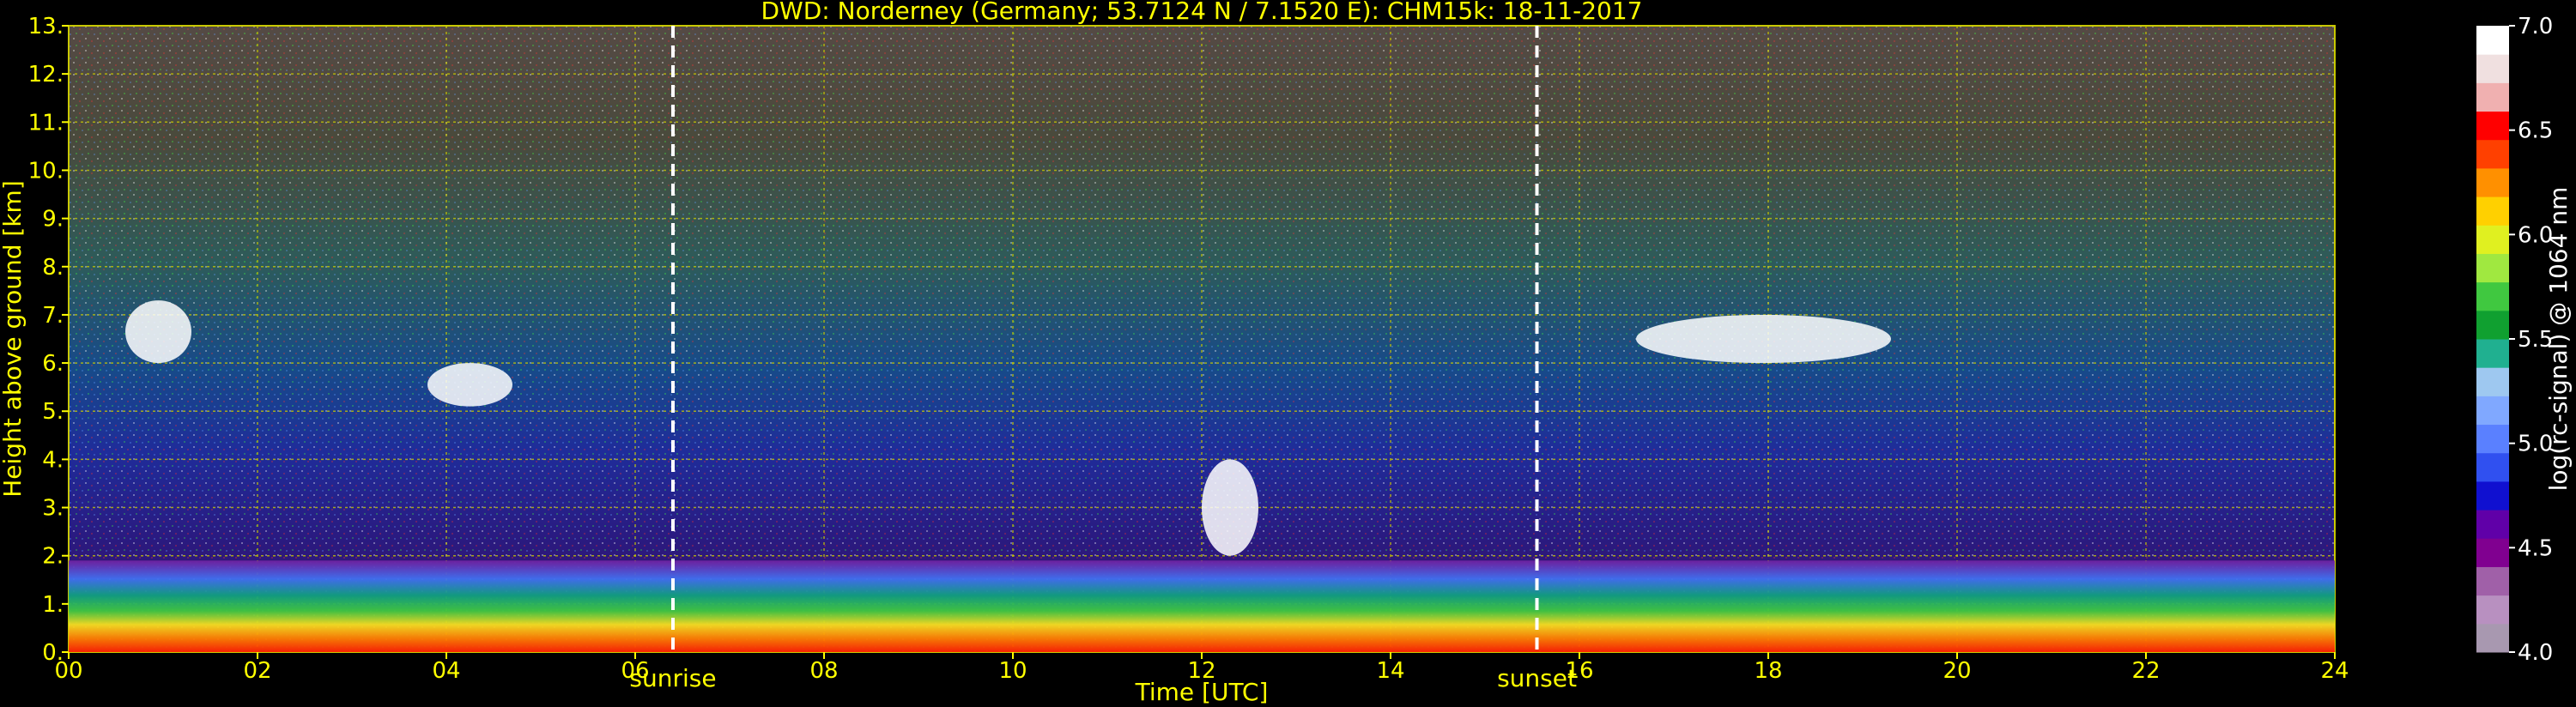 This screenshot has width=2576, height=707. What do you see at coordinates (53, 460) in the screenshot?
I see `y-tick-label: 4.` at bounding box center [53, 460].